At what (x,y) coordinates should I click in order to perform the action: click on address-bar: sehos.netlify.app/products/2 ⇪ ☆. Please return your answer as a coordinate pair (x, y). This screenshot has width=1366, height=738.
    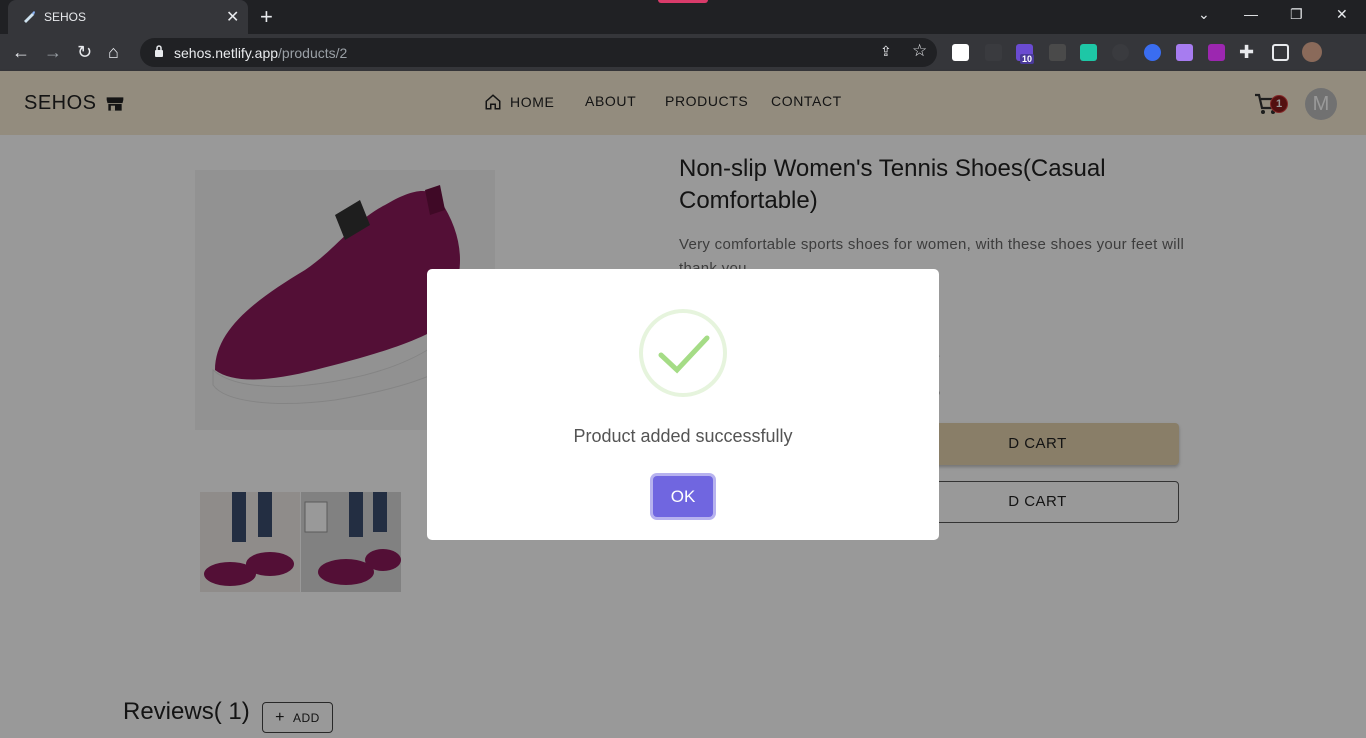
    Looking at the image, I should click on (538, 52).